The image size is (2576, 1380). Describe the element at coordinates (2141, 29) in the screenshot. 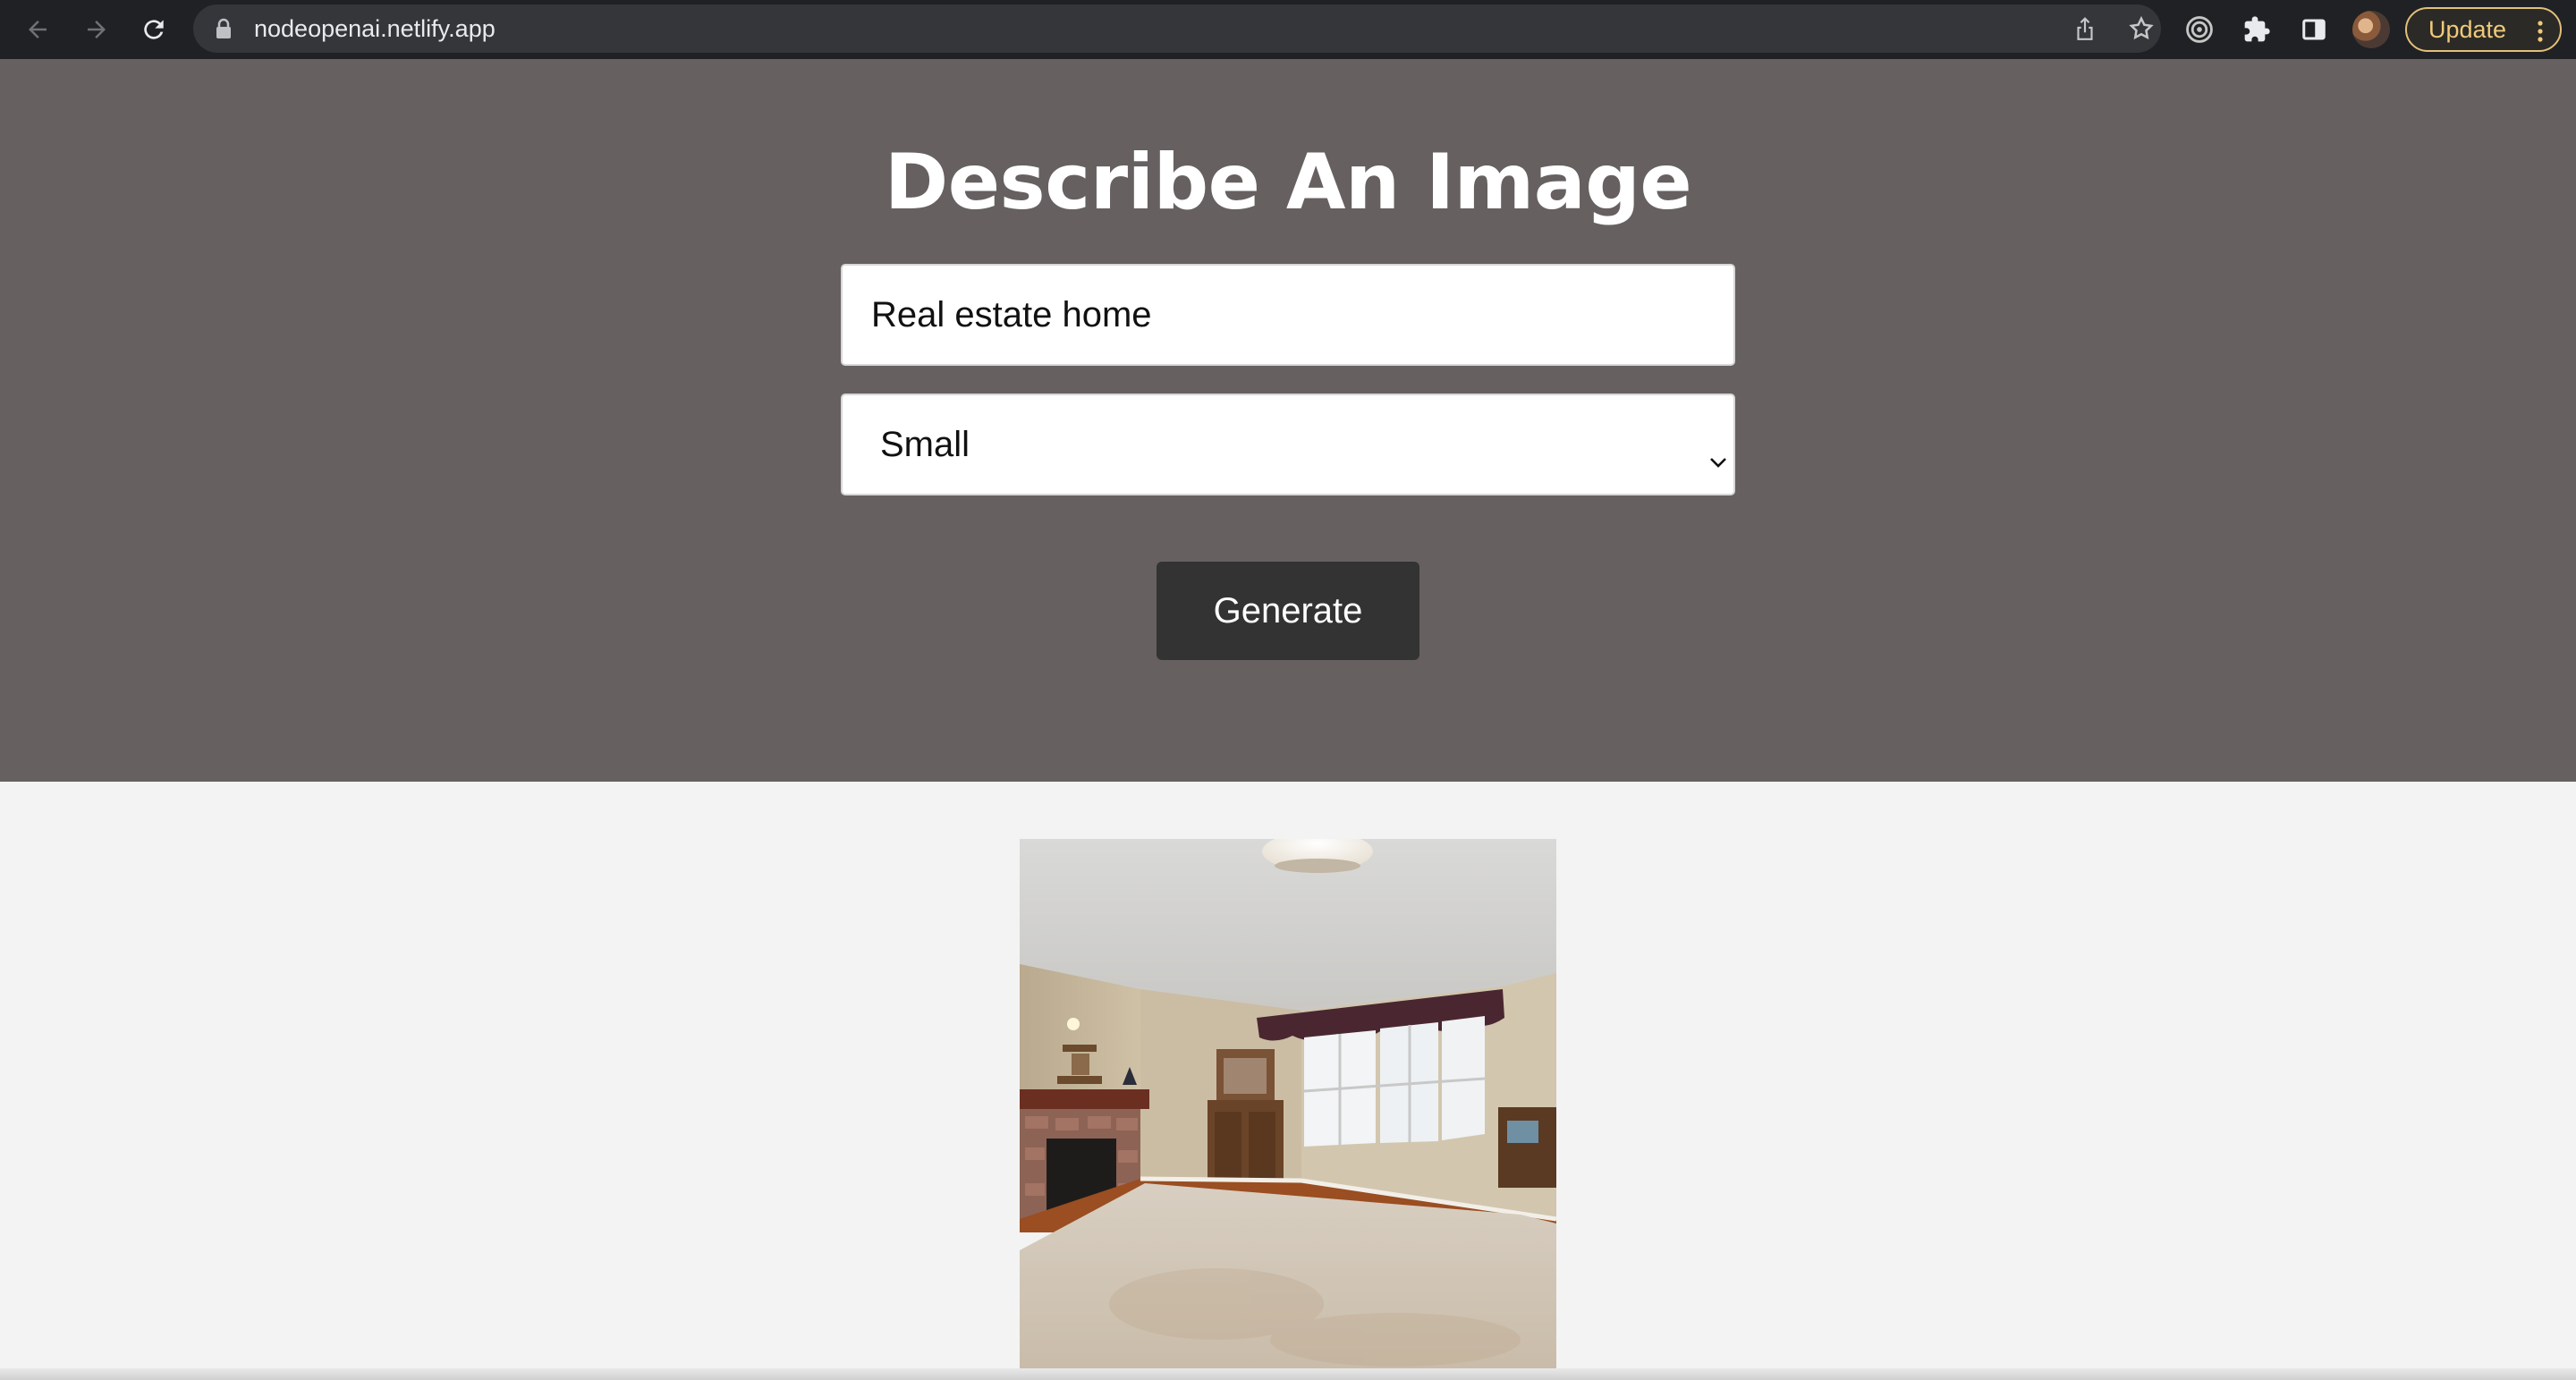

I see `star-icon` at that location.